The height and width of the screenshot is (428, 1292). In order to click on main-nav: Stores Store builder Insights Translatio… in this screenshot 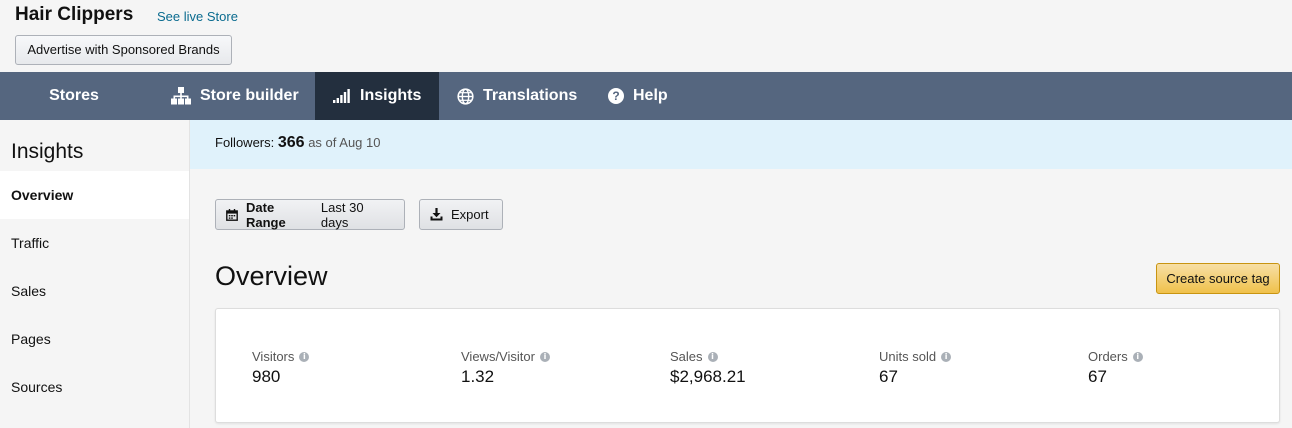, I will do `click(646, 96)`.